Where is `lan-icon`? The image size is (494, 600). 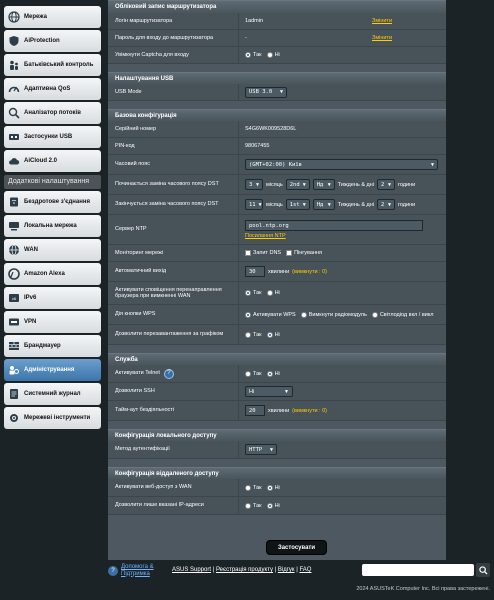
lan-icon is located at coordinates (13, 226).